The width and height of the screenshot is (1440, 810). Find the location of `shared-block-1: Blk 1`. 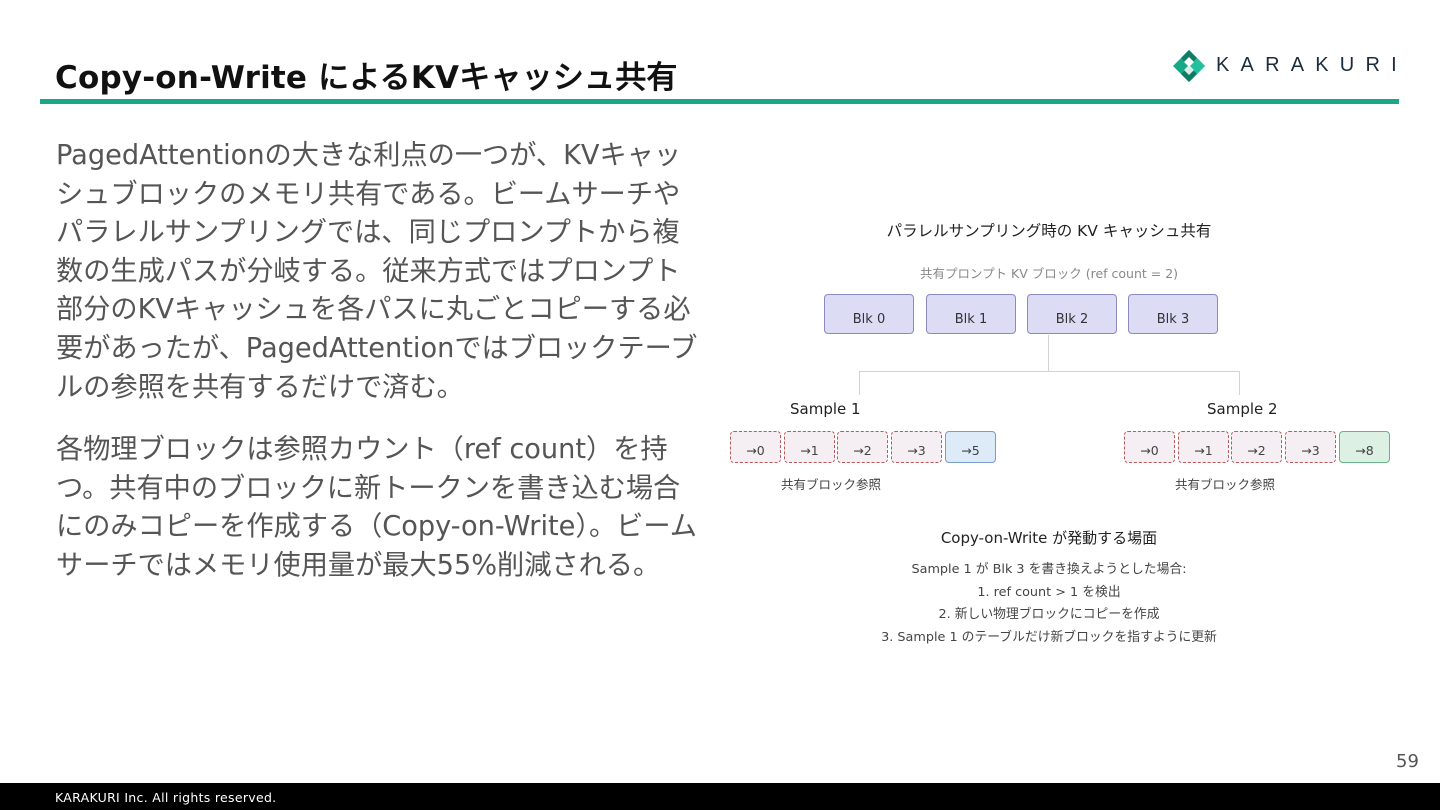

shared-block-1: Blk 1 is located at coordinates (971, 314).